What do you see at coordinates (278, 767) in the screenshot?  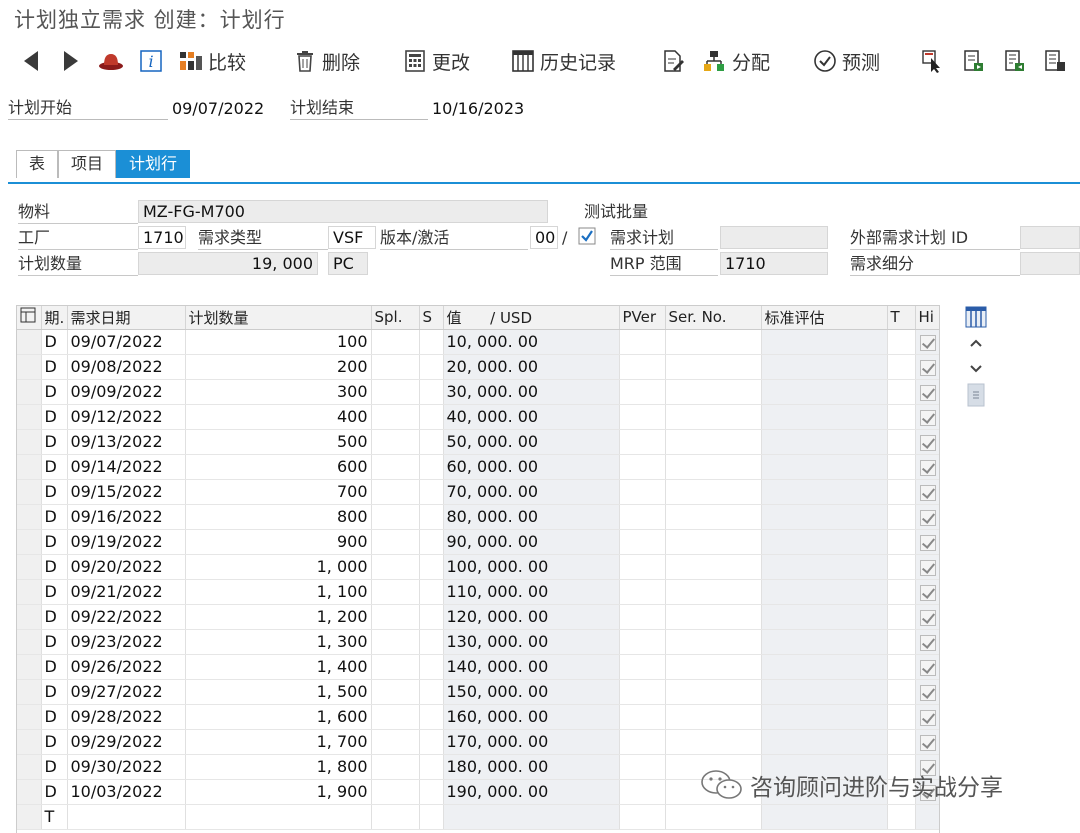 I see `cell-plan-qty: 1, 800` at bounding box center [278, 767].